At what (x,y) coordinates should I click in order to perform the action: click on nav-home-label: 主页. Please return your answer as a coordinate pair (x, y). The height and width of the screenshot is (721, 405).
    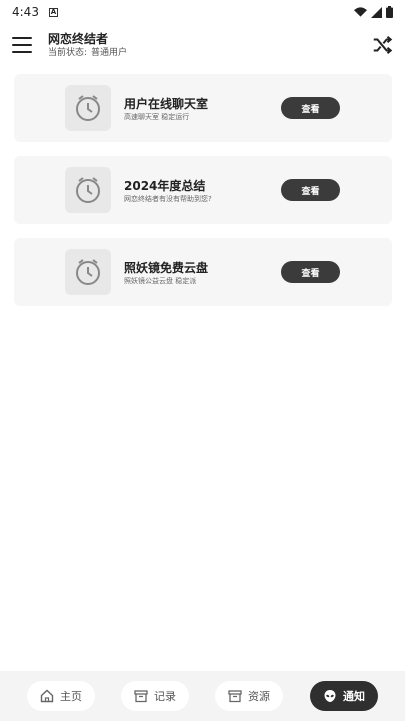
    Looking at the image, I should click on (71, 696).